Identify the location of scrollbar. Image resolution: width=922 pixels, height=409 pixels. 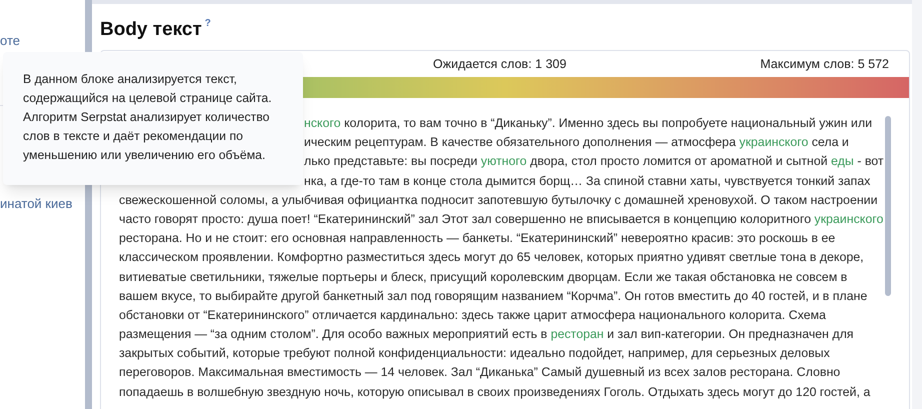
(888, 206).